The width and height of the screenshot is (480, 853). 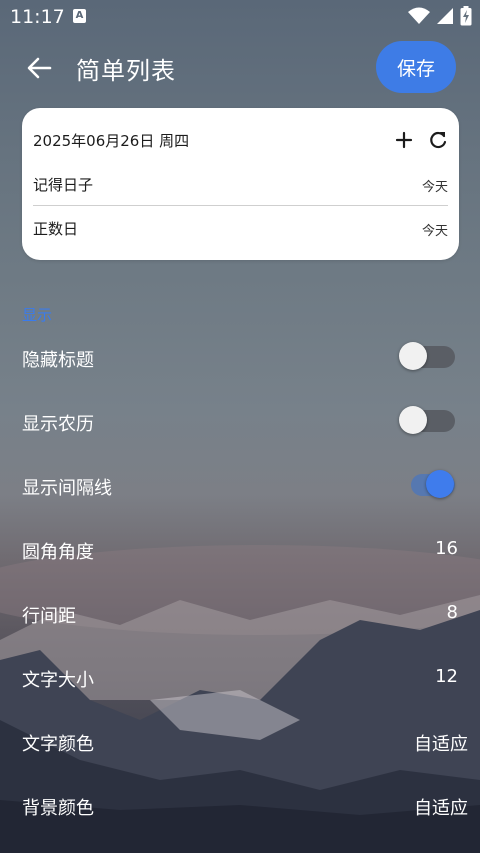 I want to click on save-button: 保存, so click(x=416, y=67).